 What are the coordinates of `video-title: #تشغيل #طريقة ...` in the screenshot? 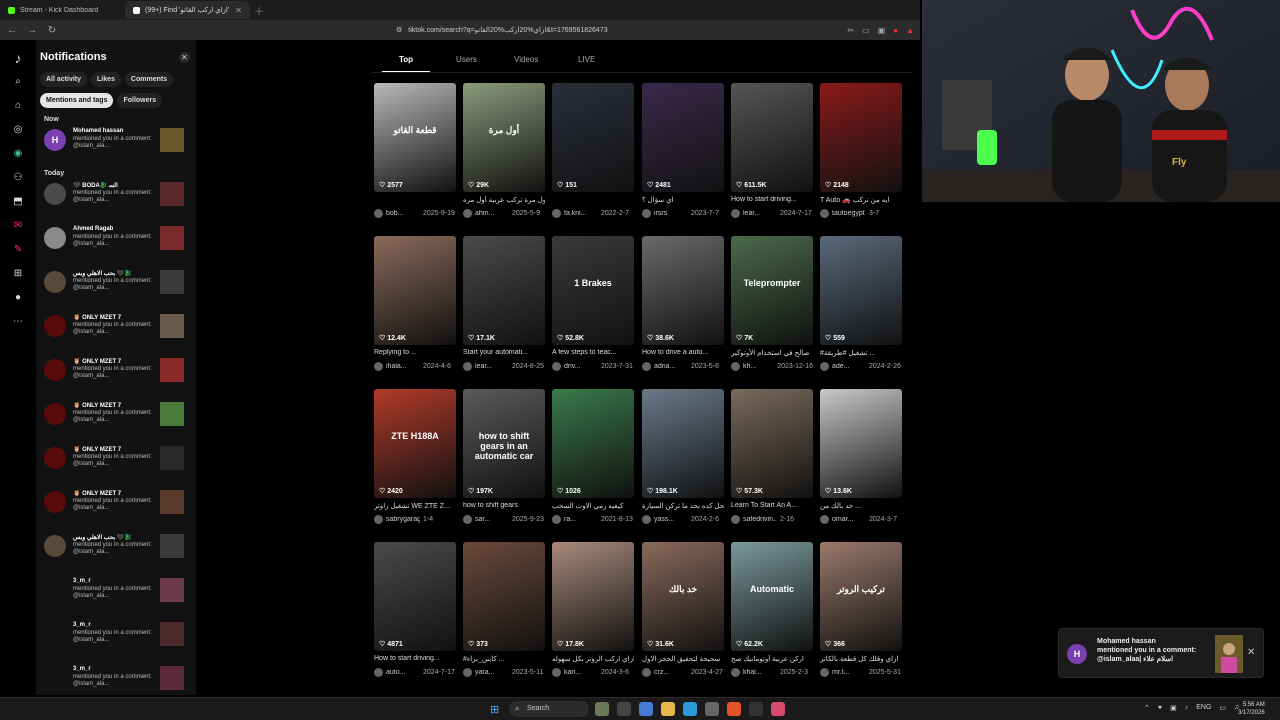 It's located at (861, 353).